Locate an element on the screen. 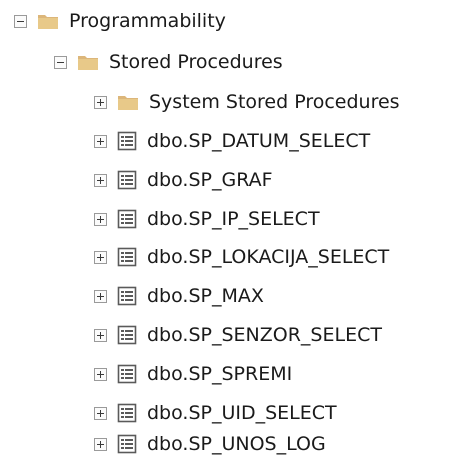 The height and width of the screenshot is (461, 461). tree-node-label: dbo.SP_UNOS_LOG is located at coordinates (236, 444).